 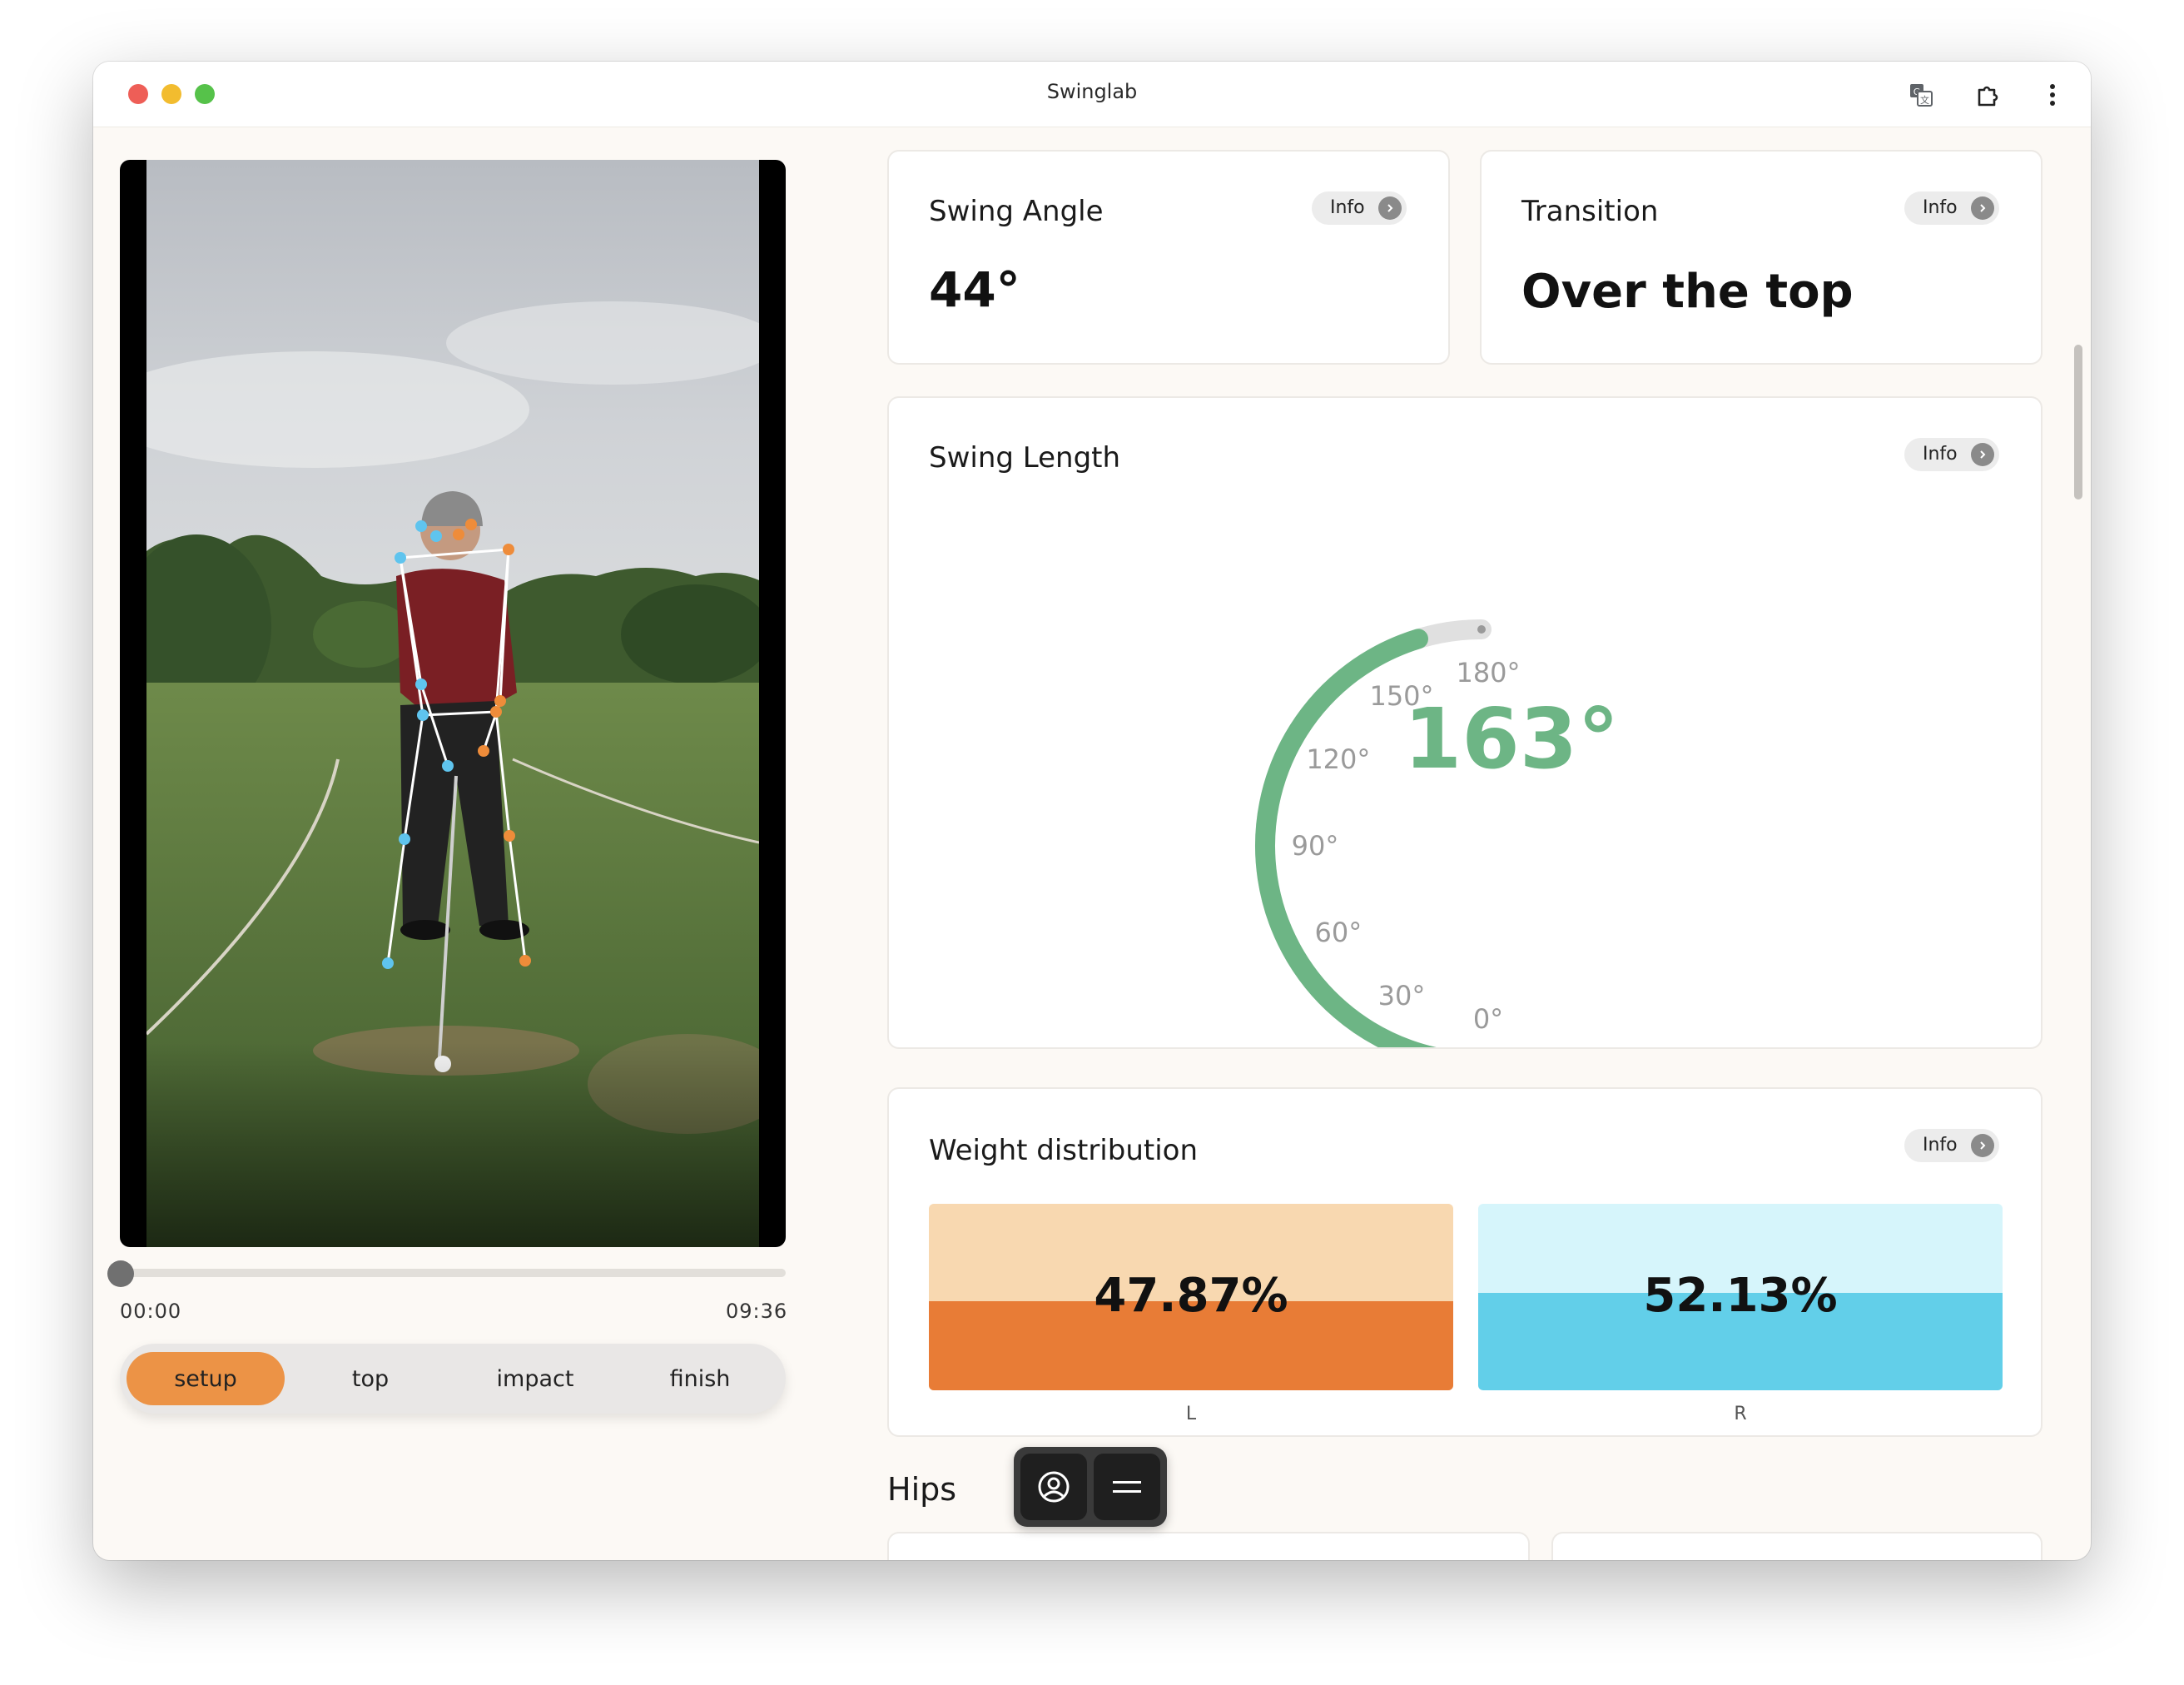 What do you see at coordinates (1687, 292) in the screenshot?
I see `transition-value: Over the top` at bounding box center [1687, 292].